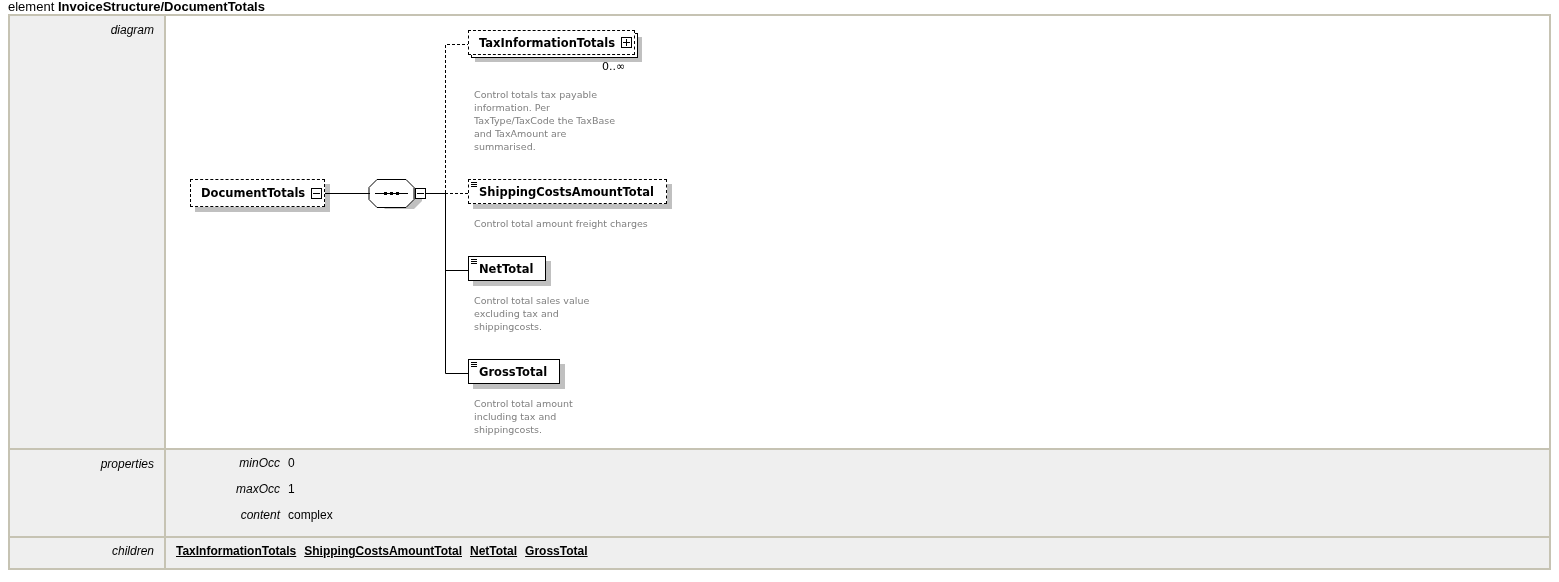 The image size is (1559, 582). I want to click on element-description: Control total amount freight charges, so click(561, 223).